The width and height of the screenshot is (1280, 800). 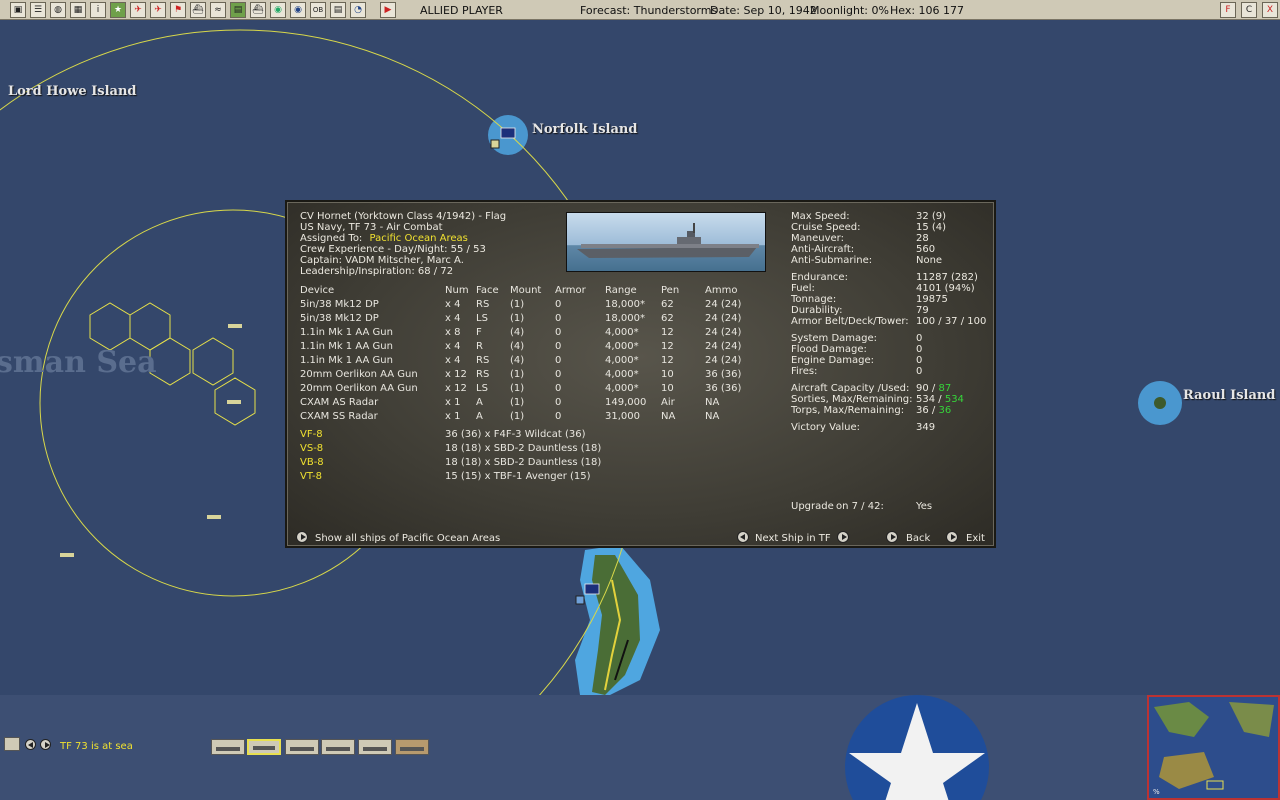 What do you see at coordinates (843, 537) in the screenshot?
I see `next-ship-button` at bounding box center [843, 537].